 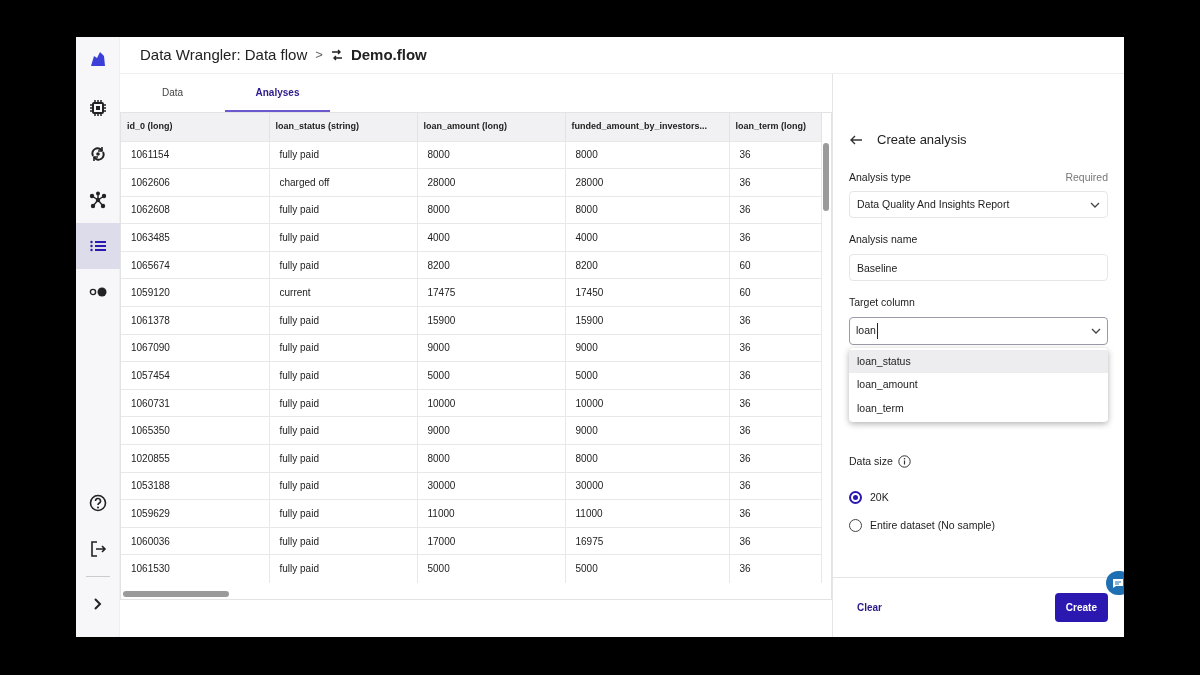 I want to click on nodes-icon, so click(x=97, y=200).